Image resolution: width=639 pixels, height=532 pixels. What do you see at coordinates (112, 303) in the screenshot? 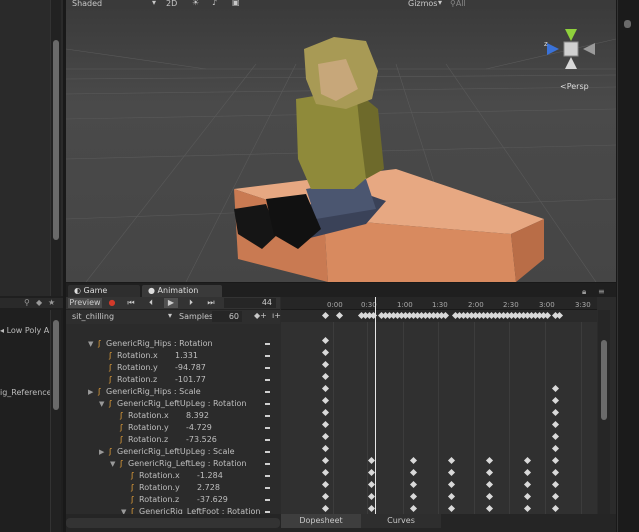
I see `record-icon: ●` at bounding box center [112, 303].